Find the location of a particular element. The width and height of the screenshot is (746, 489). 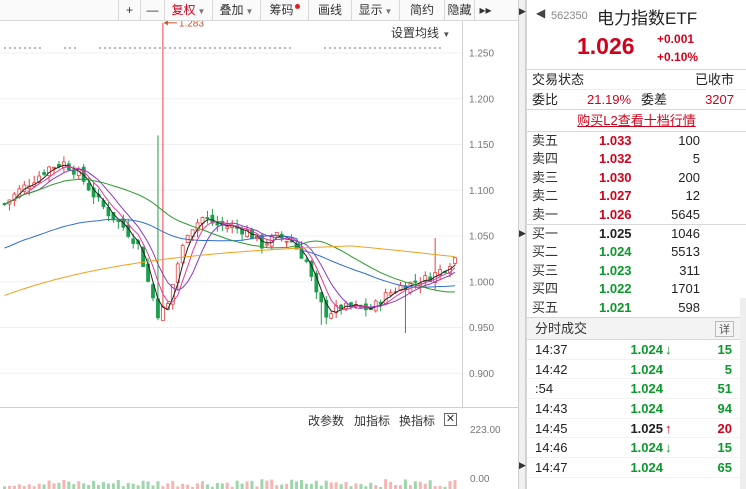

time-sales-scrollbar is located at coordinates (743, 393).